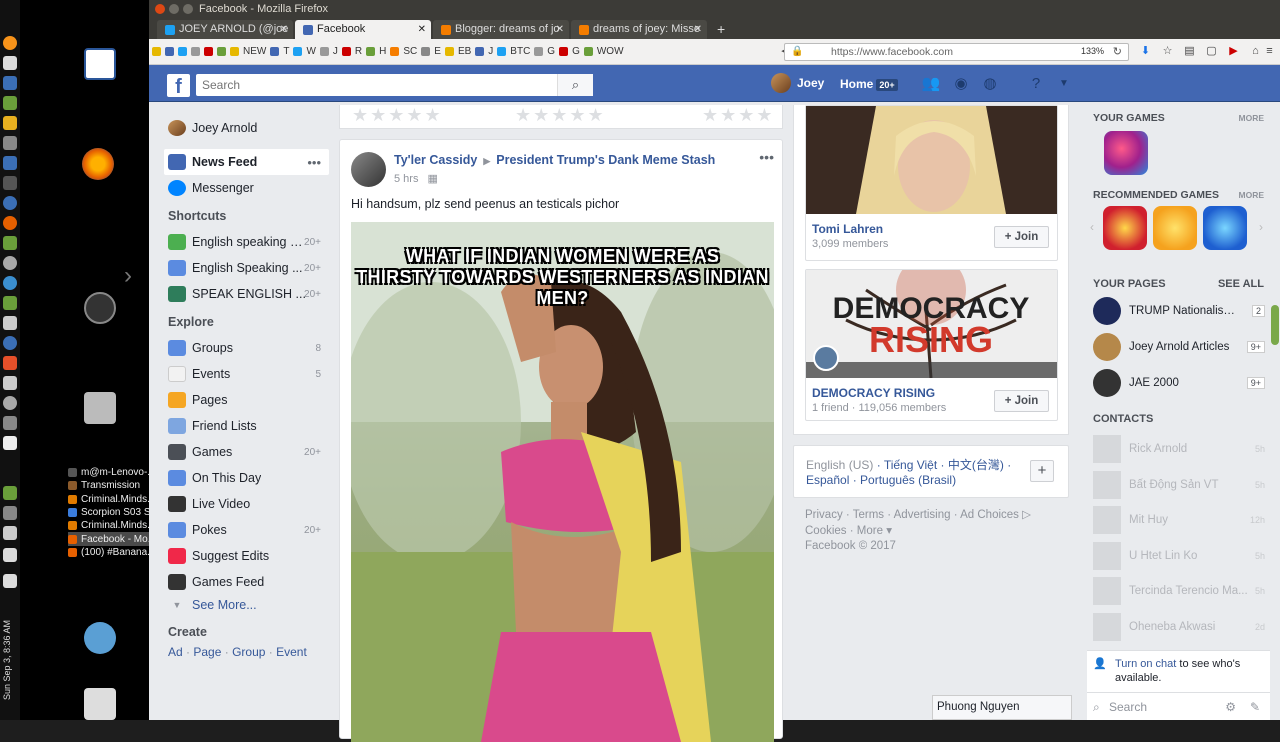 Image resolution: width=1280 pixels, height=742 pixels. What do you see at coordinates (100, 704) in the screenshot?
I see `trash-icon` at bounding box center [100, 704].